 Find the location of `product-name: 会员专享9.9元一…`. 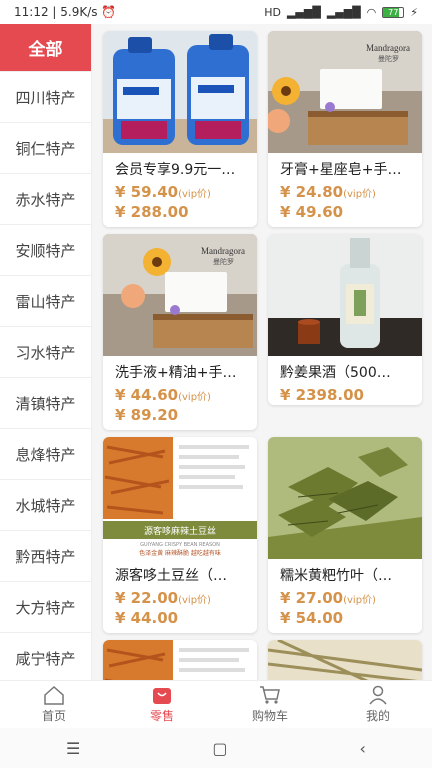

product-name: 会员专享9.9元一… is located at coordinates (175, 170).